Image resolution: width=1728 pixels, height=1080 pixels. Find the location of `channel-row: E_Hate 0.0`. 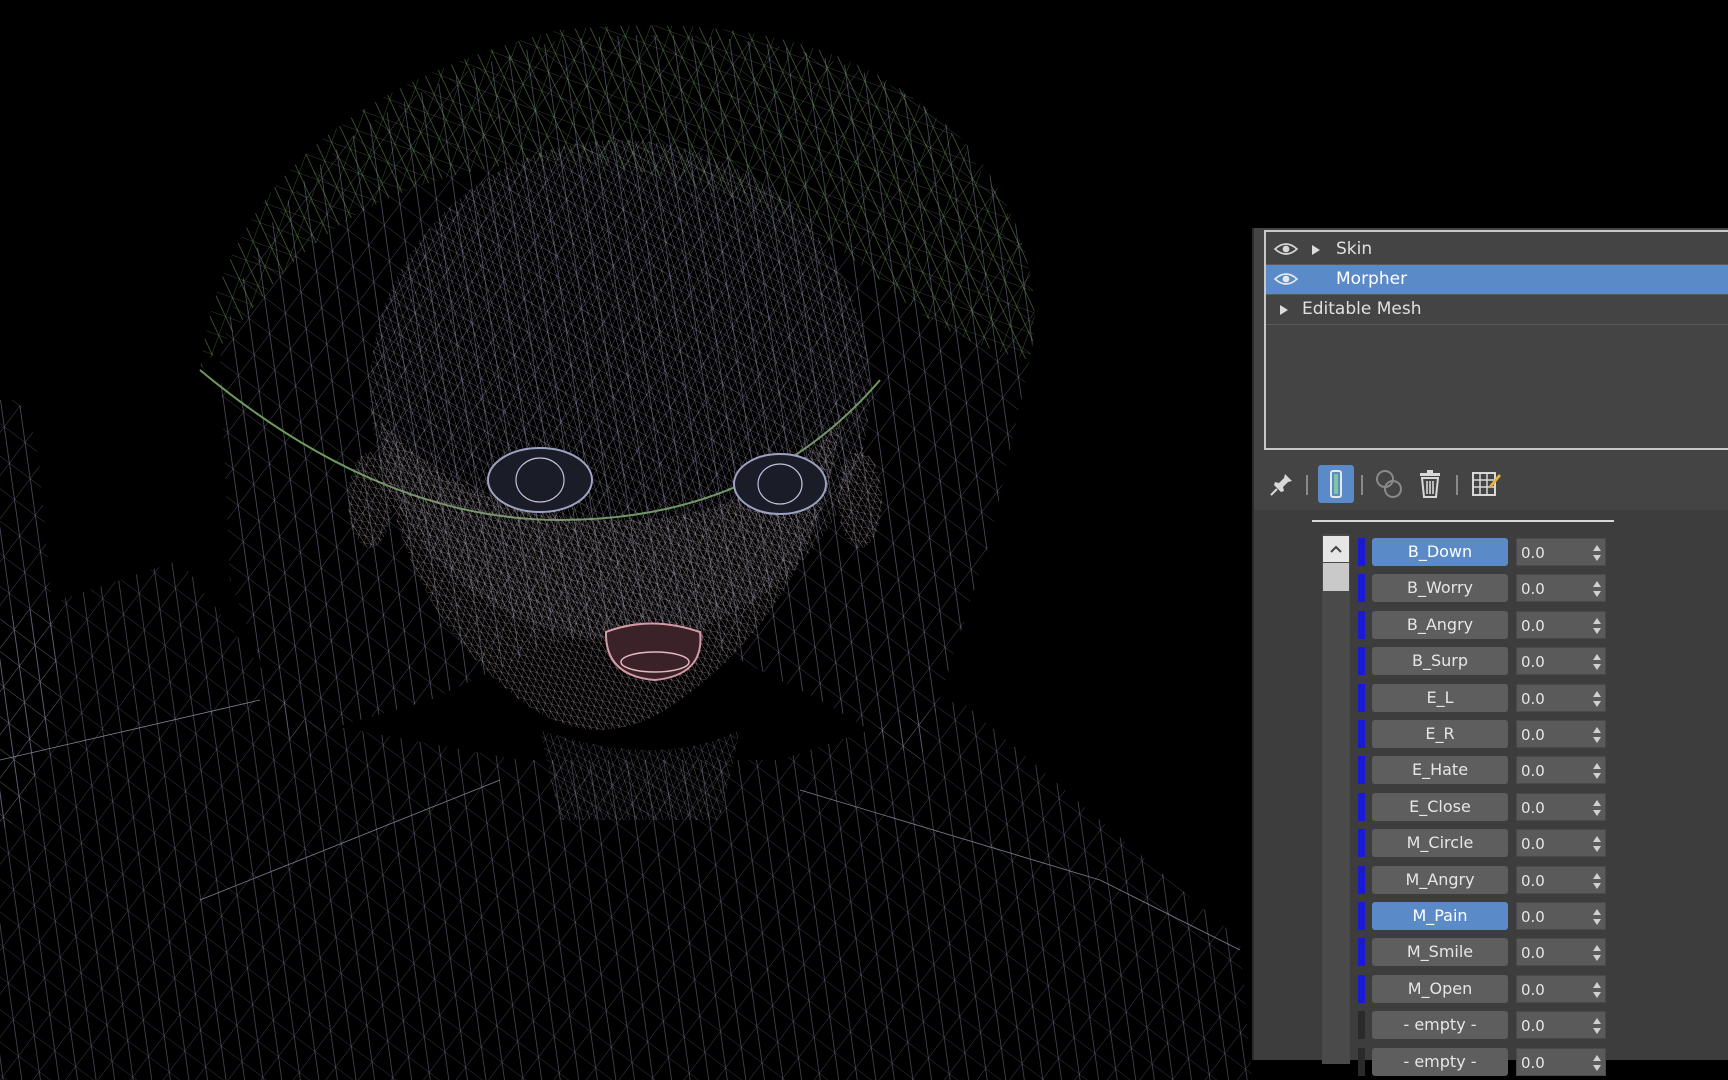

channel-row: E_Hate 0.0 is located at coordinates (1508, 770).